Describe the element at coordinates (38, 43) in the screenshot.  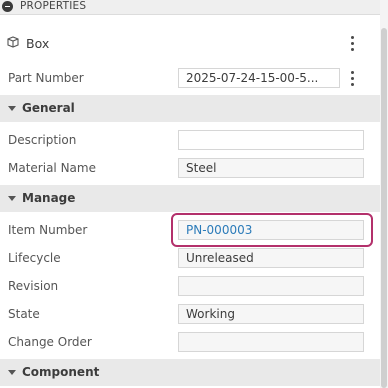
I see `object-name: Box` at that location.